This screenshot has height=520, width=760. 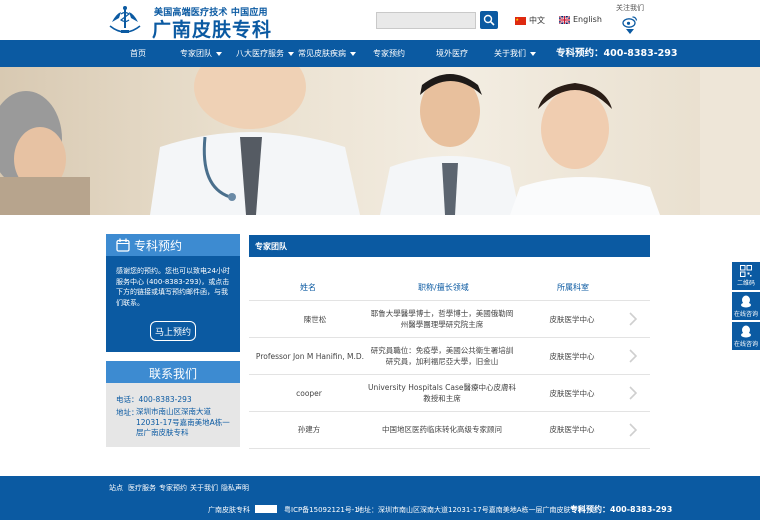 I want to click on china-flag-icon, so click(x=520, y=20).